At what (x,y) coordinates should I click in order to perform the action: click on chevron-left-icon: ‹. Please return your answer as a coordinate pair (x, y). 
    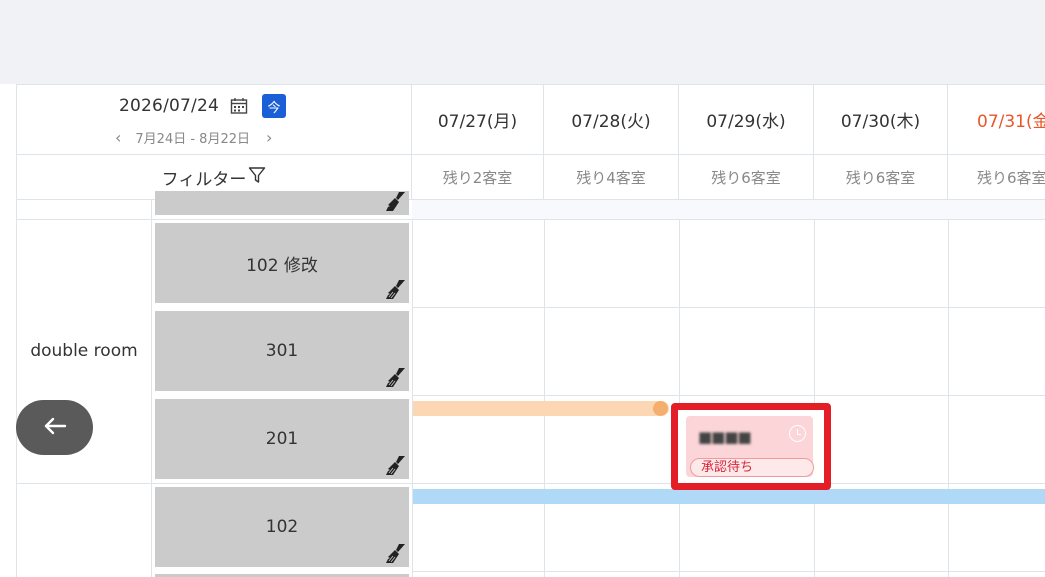
    Looking at the image, I should click on (118, 137).